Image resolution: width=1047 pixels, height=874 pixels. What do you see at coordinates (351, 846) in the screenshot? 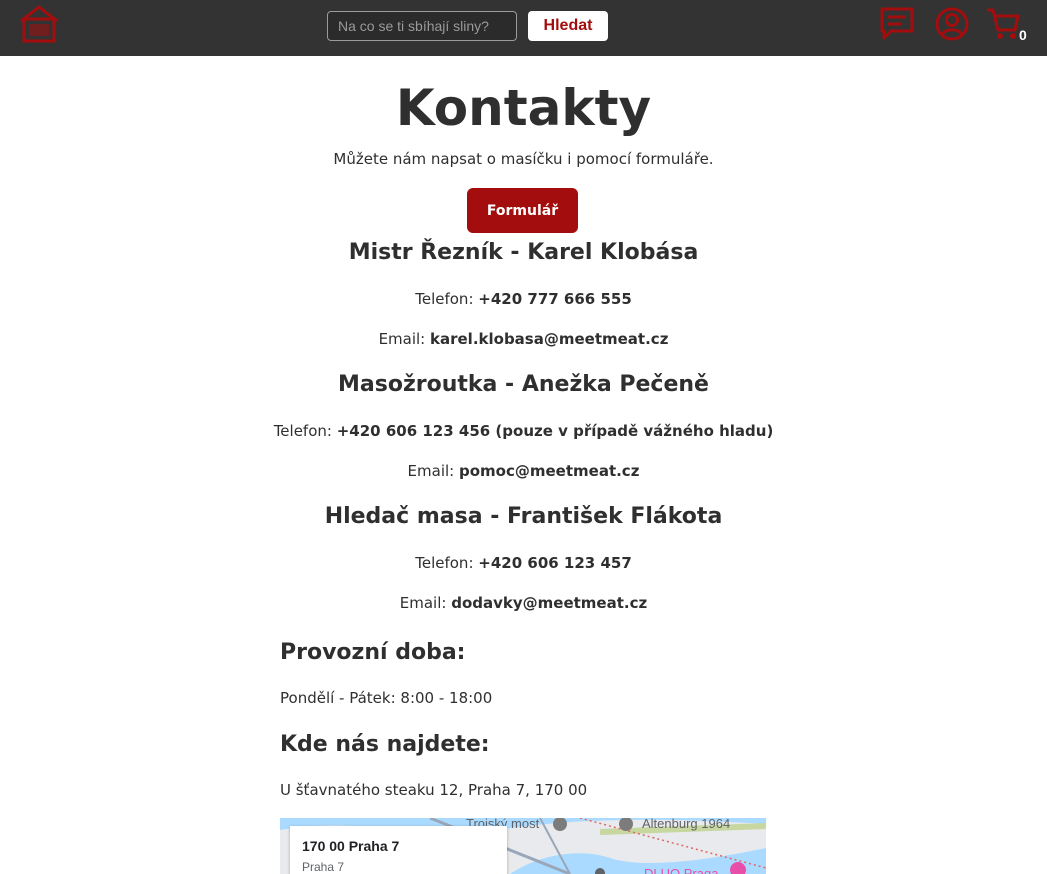
I see `map-place-title: 170 00 Praha 7` at bounding box center [351, 846].